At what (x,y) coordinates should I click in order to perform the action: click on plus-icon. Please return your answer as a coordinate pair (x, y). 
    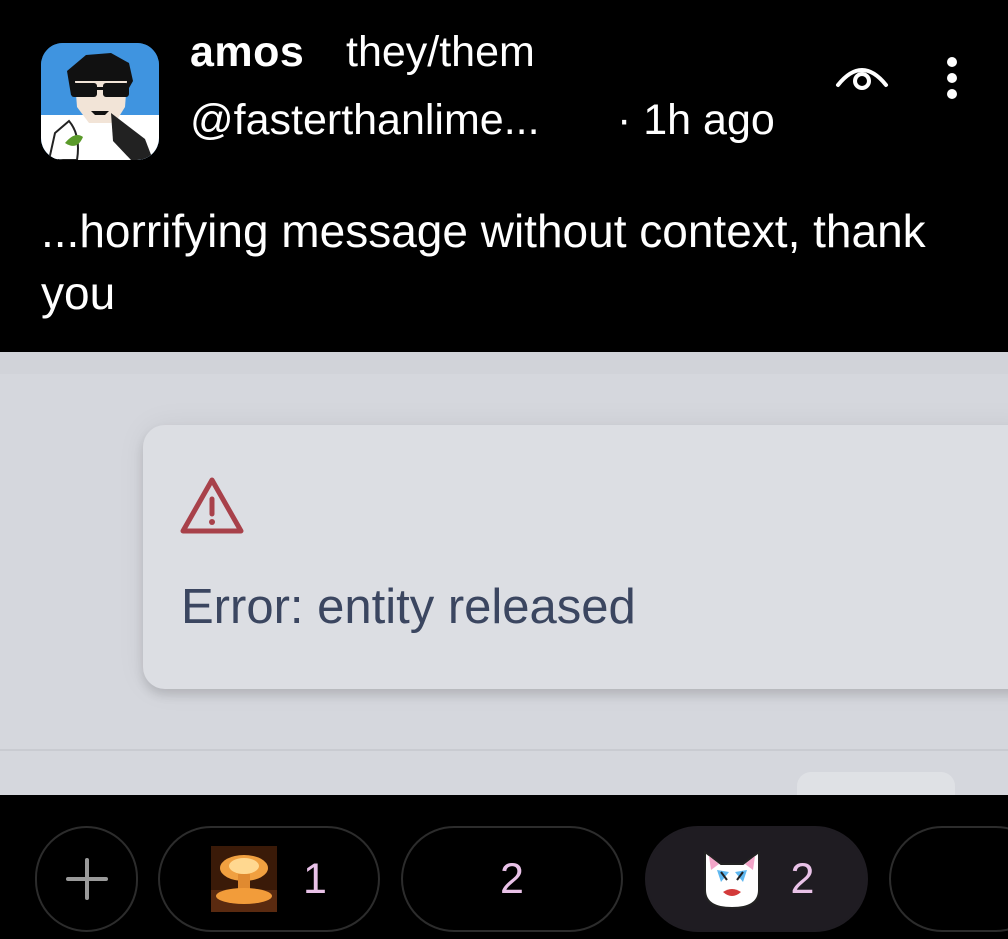
    Looking at the image, I should click on (86, 879).